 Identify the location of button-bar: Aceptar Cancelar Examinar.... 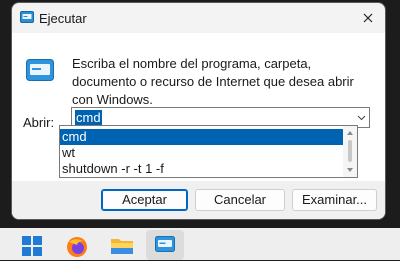
(198, 200).